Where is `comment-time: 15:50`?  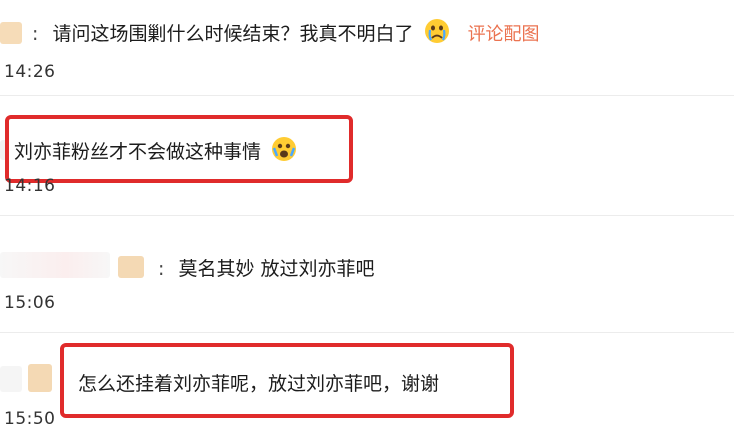
comment-time: 15:50 is located at coordinates (30, 419).